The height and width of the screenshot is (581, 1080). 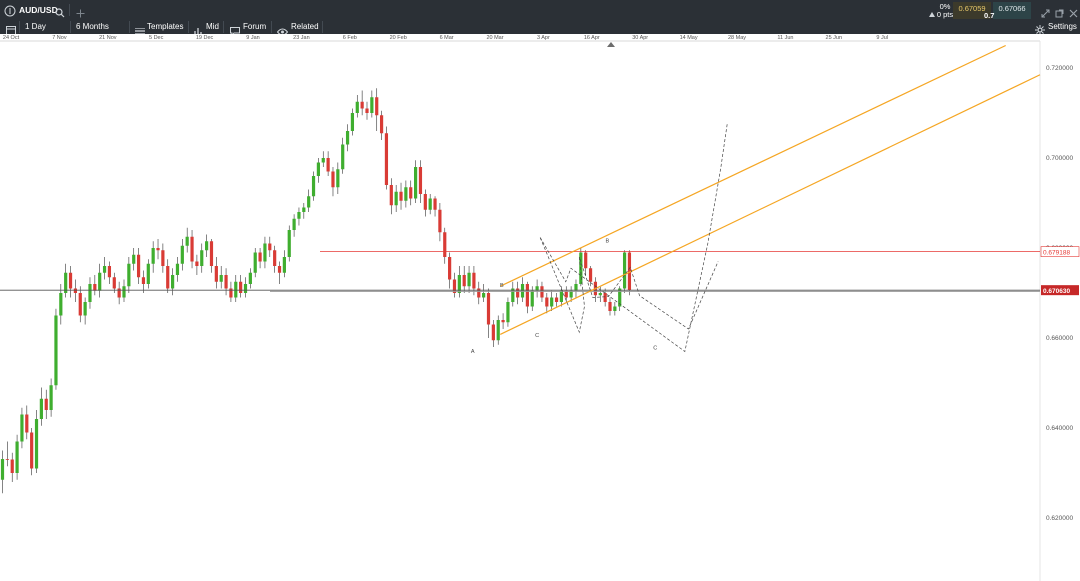 I want to click on range-selector: 6 Months, so click(x=92, y=27).